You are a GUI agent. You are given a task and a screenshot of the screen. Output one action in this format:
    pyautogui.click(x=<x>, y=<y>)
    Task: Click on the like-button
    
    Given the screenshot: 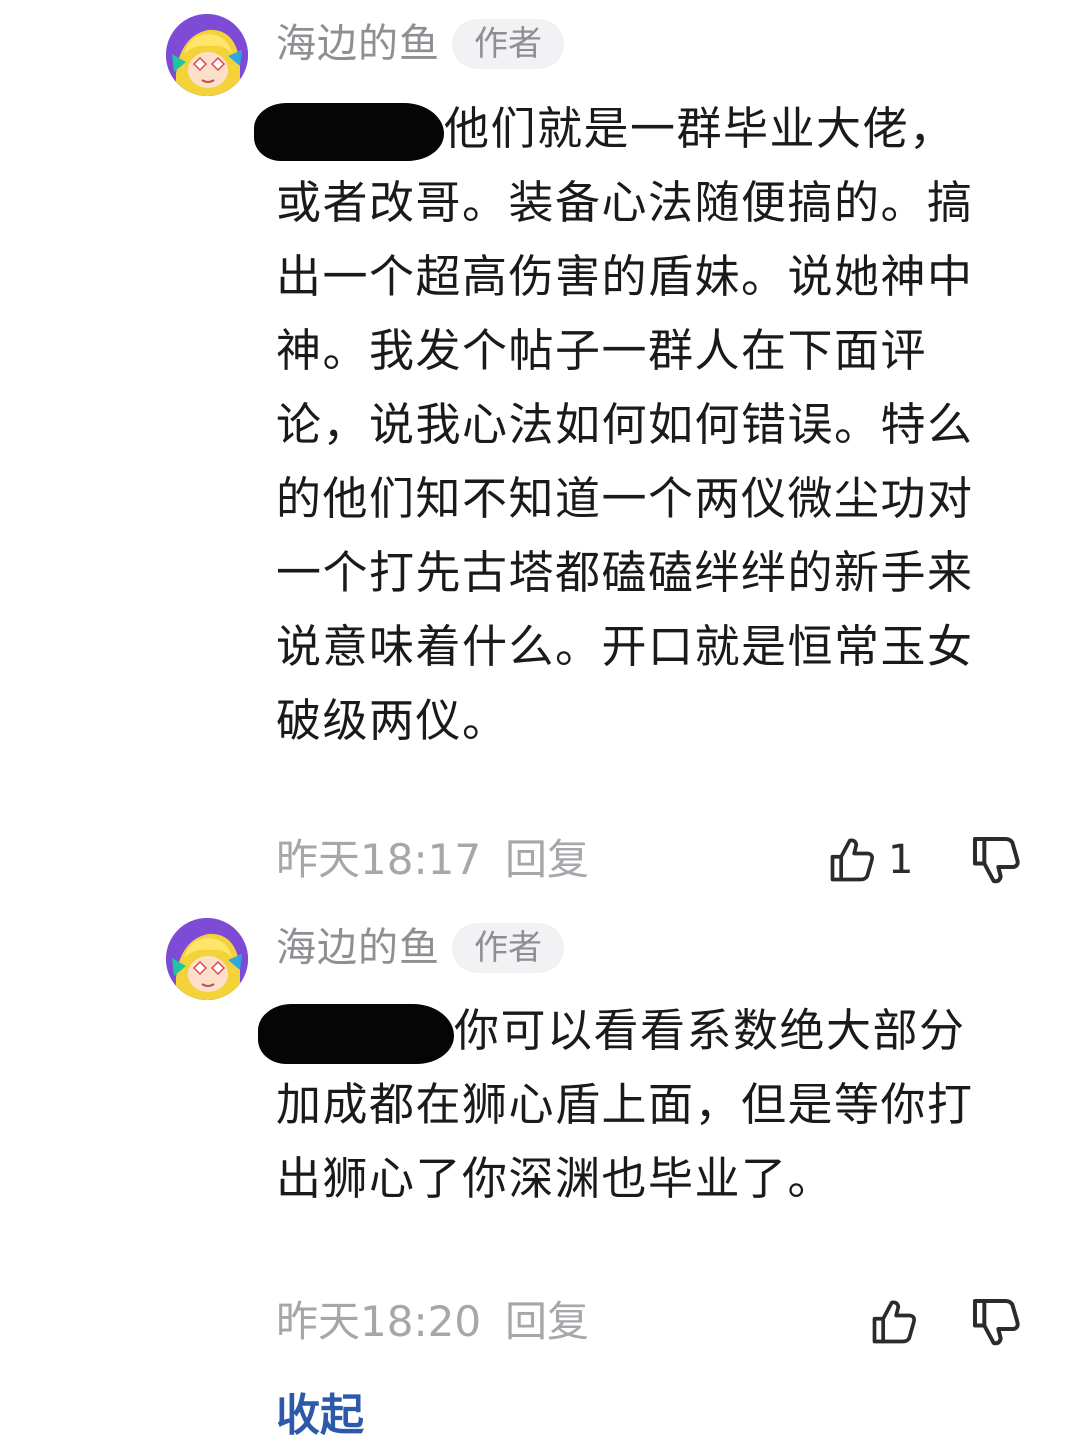 What is the action you would take?
    pyautogui.click(x=899, y=1322)
    